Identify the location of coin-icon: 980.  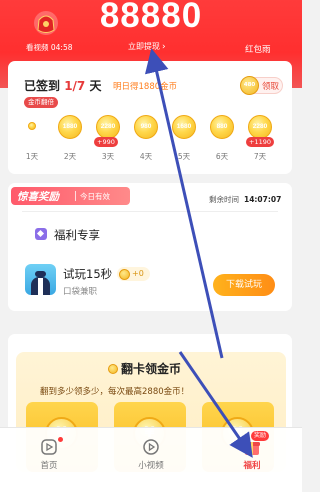
(146, 127).